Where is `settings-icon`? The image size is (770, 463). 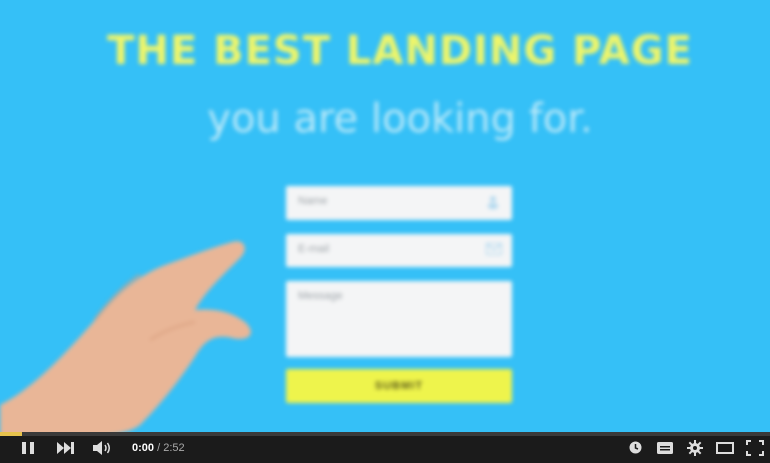 settings-icon is located at coordinates (695, 450).